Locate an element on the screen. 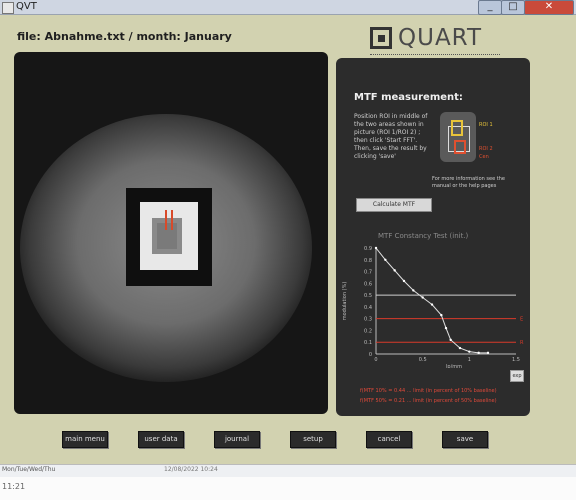 The width and height of the screenshot is (576, 500). roi1-marker is located at coordinates (457, 128).